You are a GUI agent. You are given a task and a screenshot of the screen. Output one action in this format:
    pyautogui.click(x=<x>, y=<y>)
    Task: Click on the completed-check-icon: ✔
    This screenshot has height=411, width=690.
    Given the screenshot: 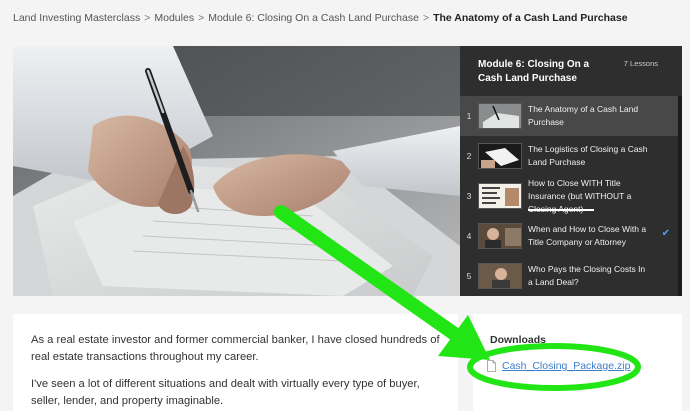 What is the action you would take?
    pyautogui.click(x=665, y=233)
    